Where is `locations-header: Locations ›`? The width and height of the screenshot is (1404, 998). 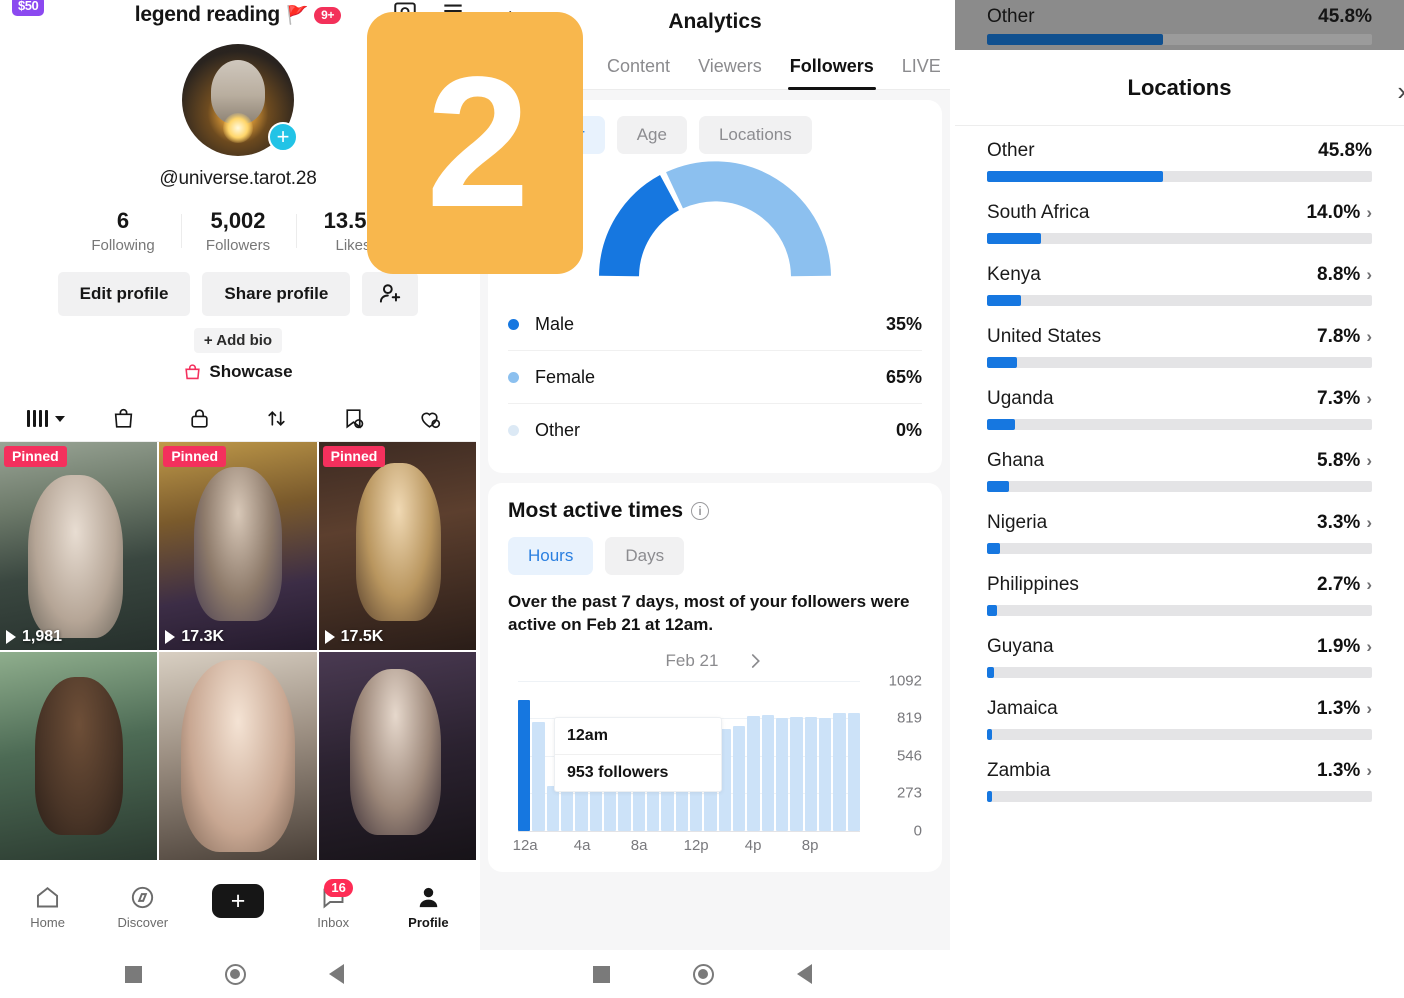
locations-header: Locations › is located at coordinates (1179, 88).